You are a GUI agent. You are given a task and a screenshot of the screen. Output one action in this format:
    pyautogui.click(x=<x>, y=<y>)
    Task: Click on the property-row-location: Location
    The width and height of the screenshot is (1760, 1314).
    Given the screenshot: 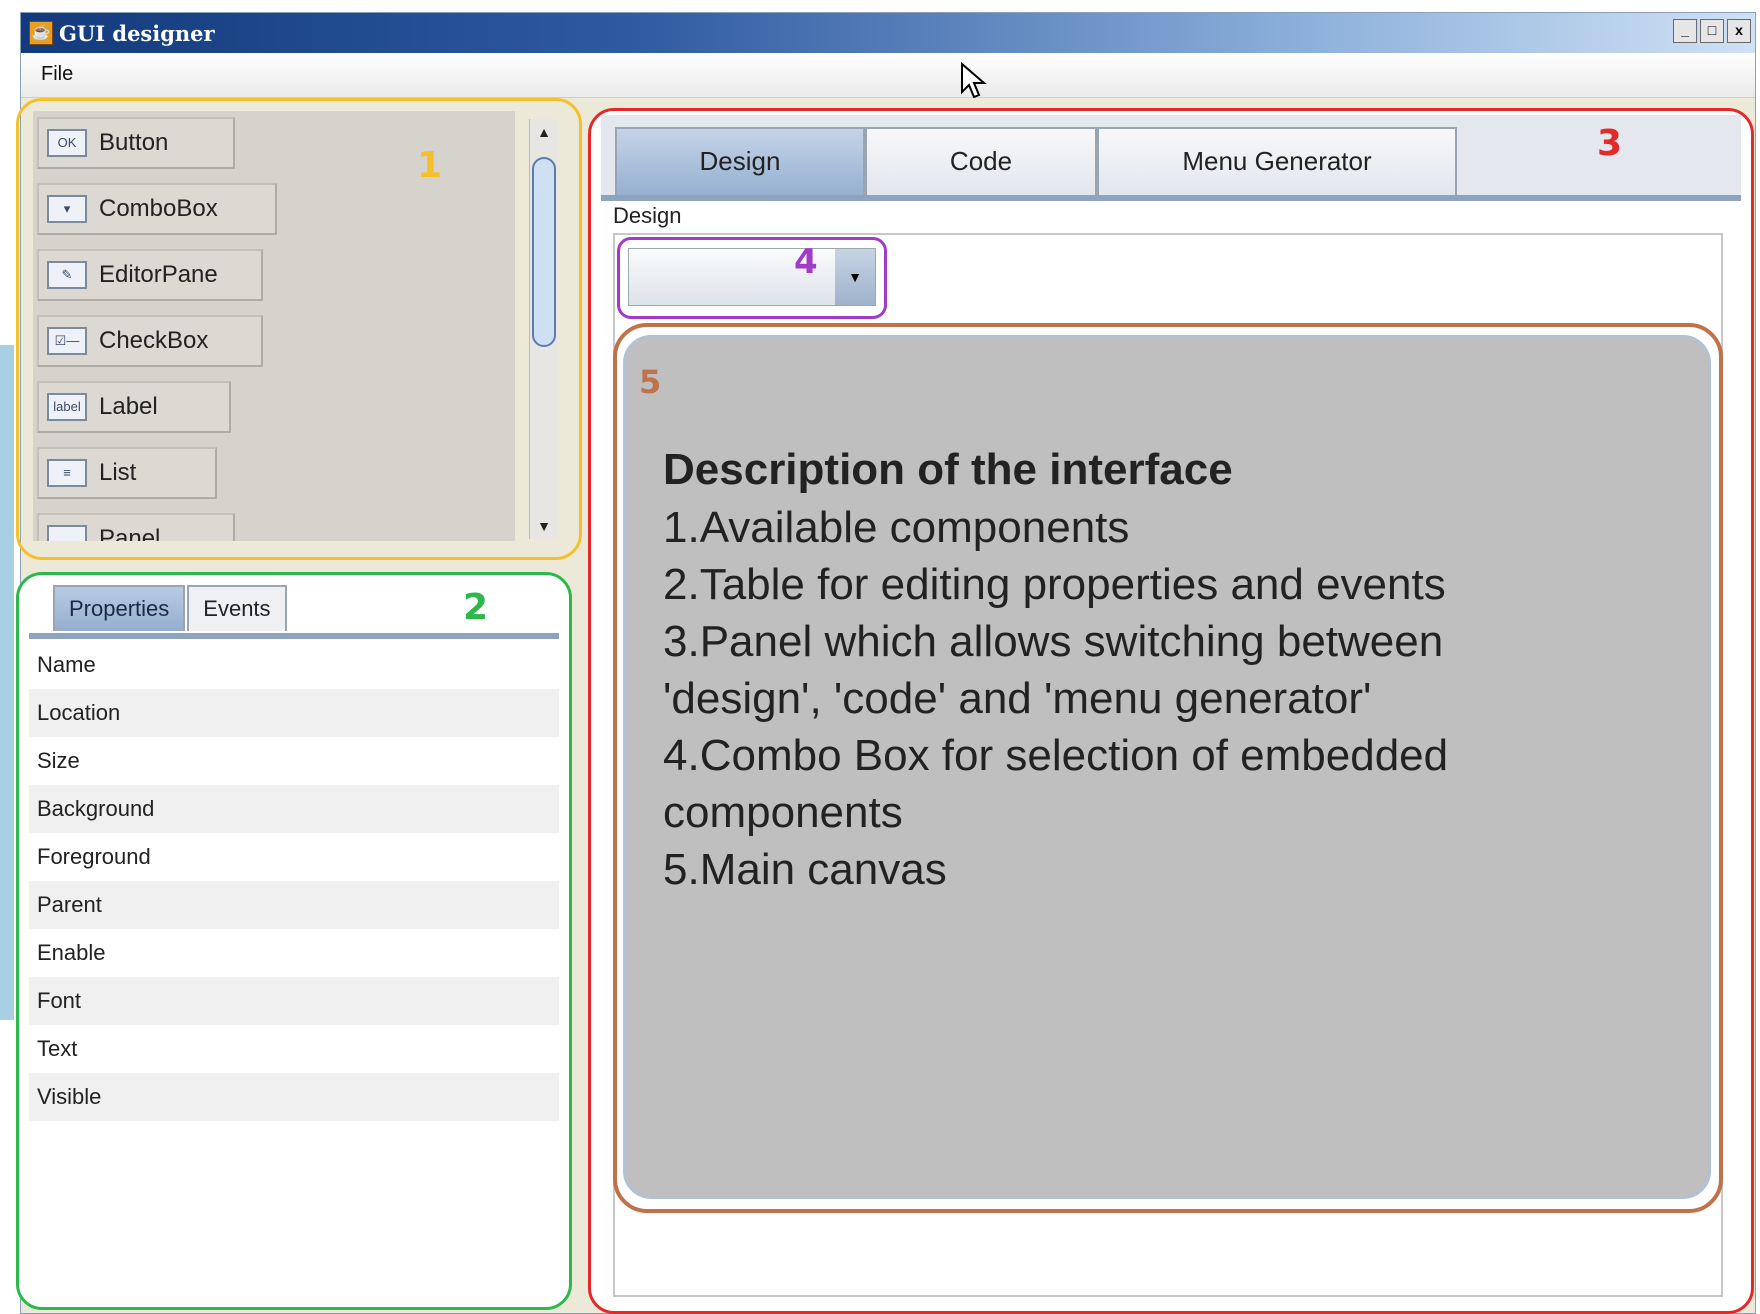 What is the action you would take?
    pyautogui.click(x=294, y=713)
    